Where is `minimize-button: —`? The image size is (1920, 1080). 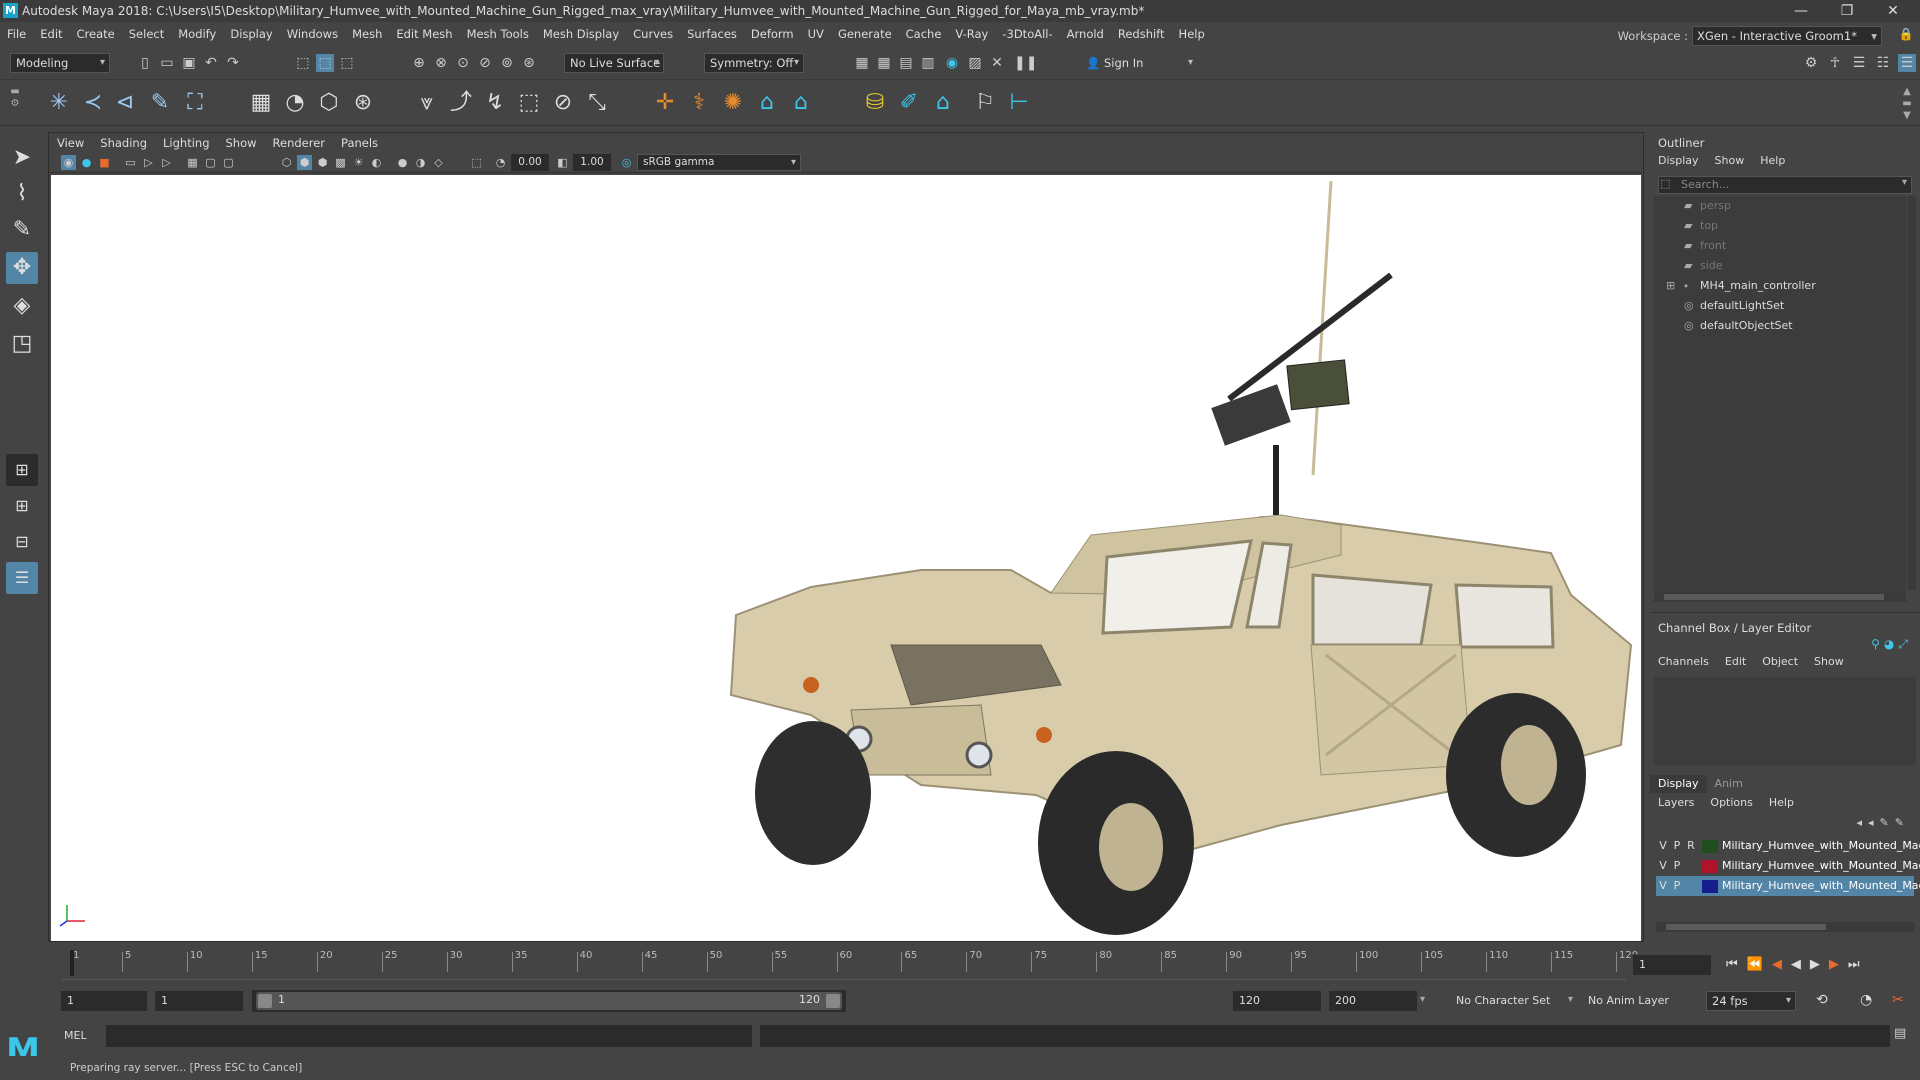
minimize-button: — is located at coordinates (1801, 11).